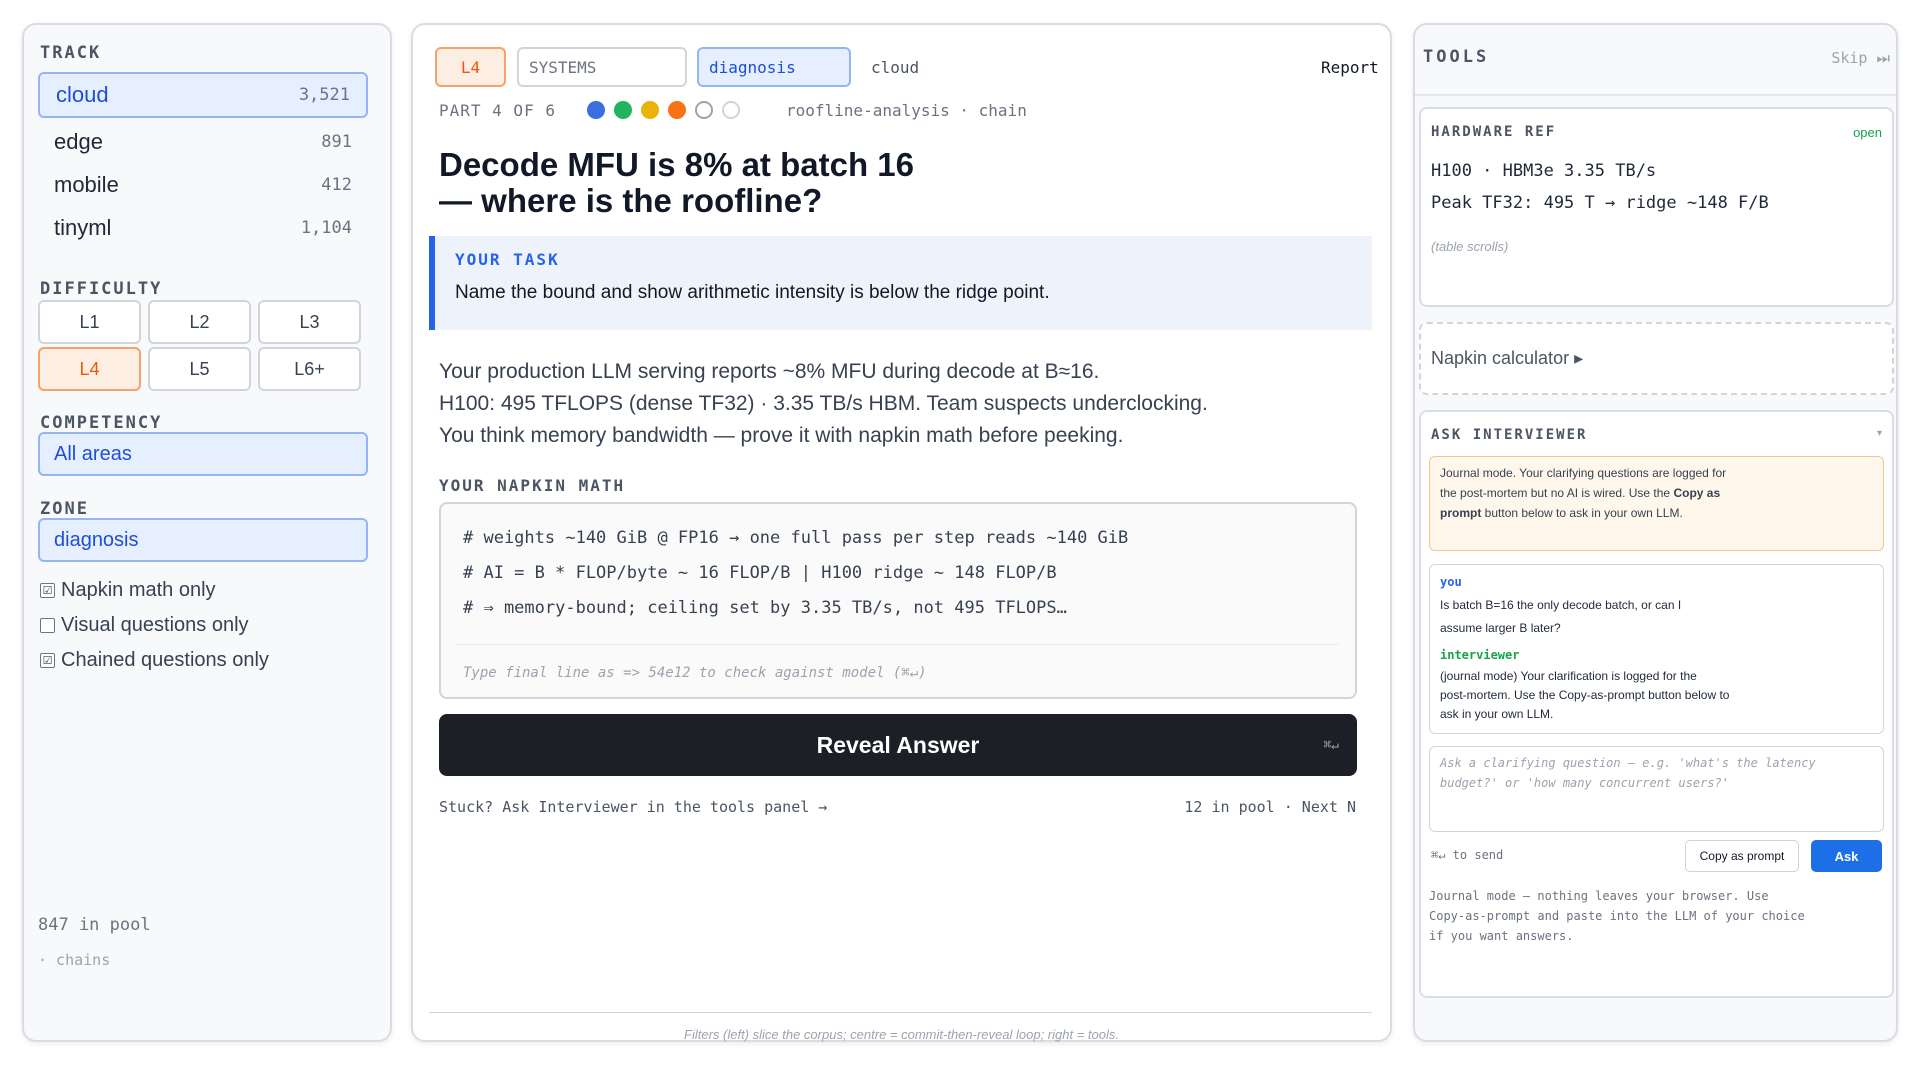 The width and height of the screenshot is (1920, 1074). I want to click on difficulty-label: DIFFICULTY, so click(101, 289).